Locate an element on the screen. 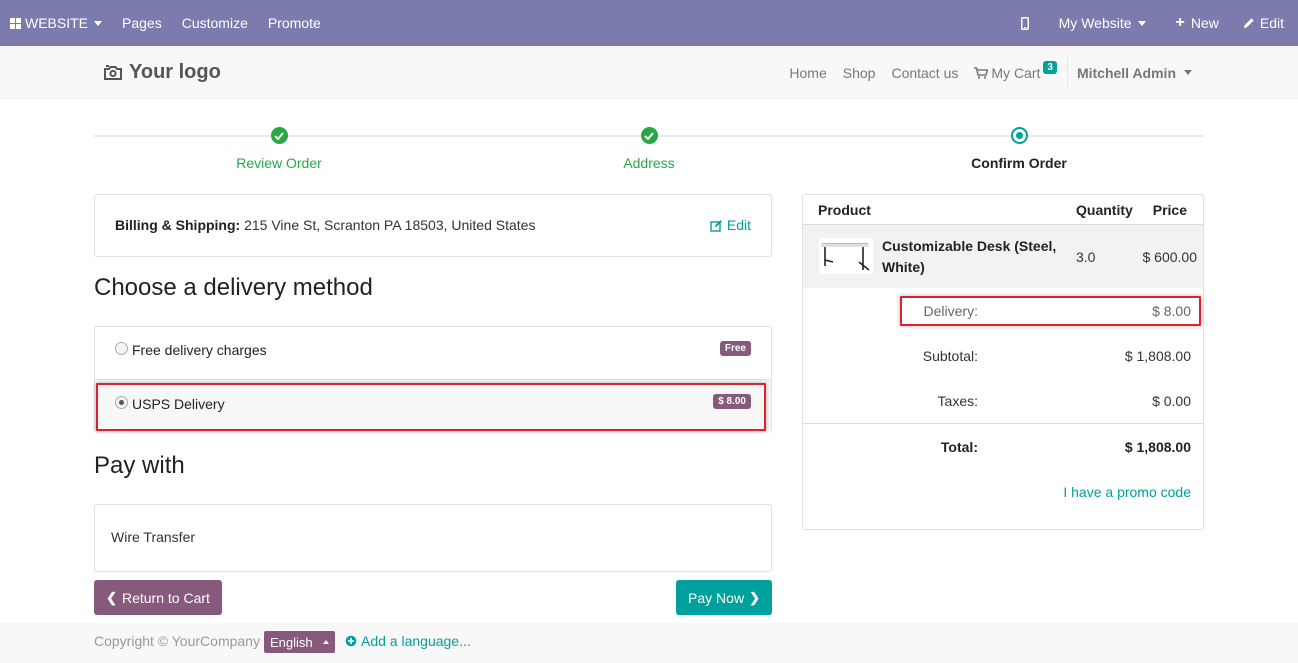 The height and width of the screenshot is (663, 1298). product-quantity: 3.0 is located at coordinates (1086, 257).